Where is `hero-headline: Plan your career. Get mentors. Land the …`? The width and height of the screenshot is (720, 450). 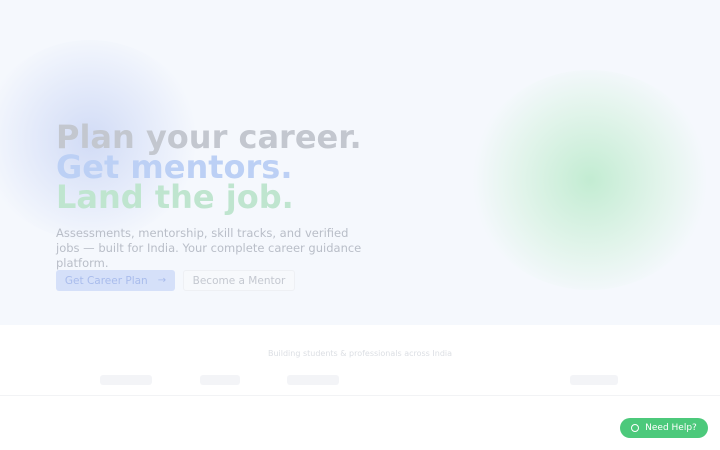 hero-headline: Plan your career. Get mentors. Land the … is located at coordinates (209, 168).